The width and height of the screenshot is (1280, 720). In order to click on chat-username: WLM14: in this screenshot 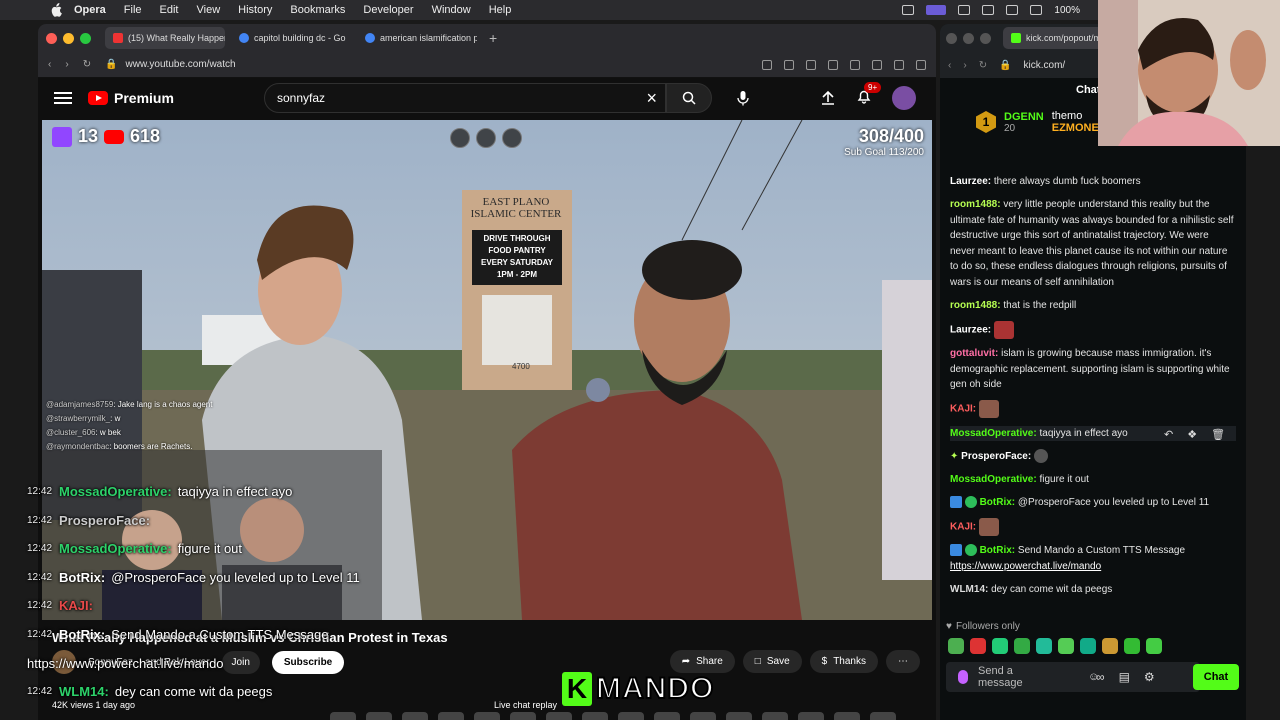, I will do `click(969, 589)`.